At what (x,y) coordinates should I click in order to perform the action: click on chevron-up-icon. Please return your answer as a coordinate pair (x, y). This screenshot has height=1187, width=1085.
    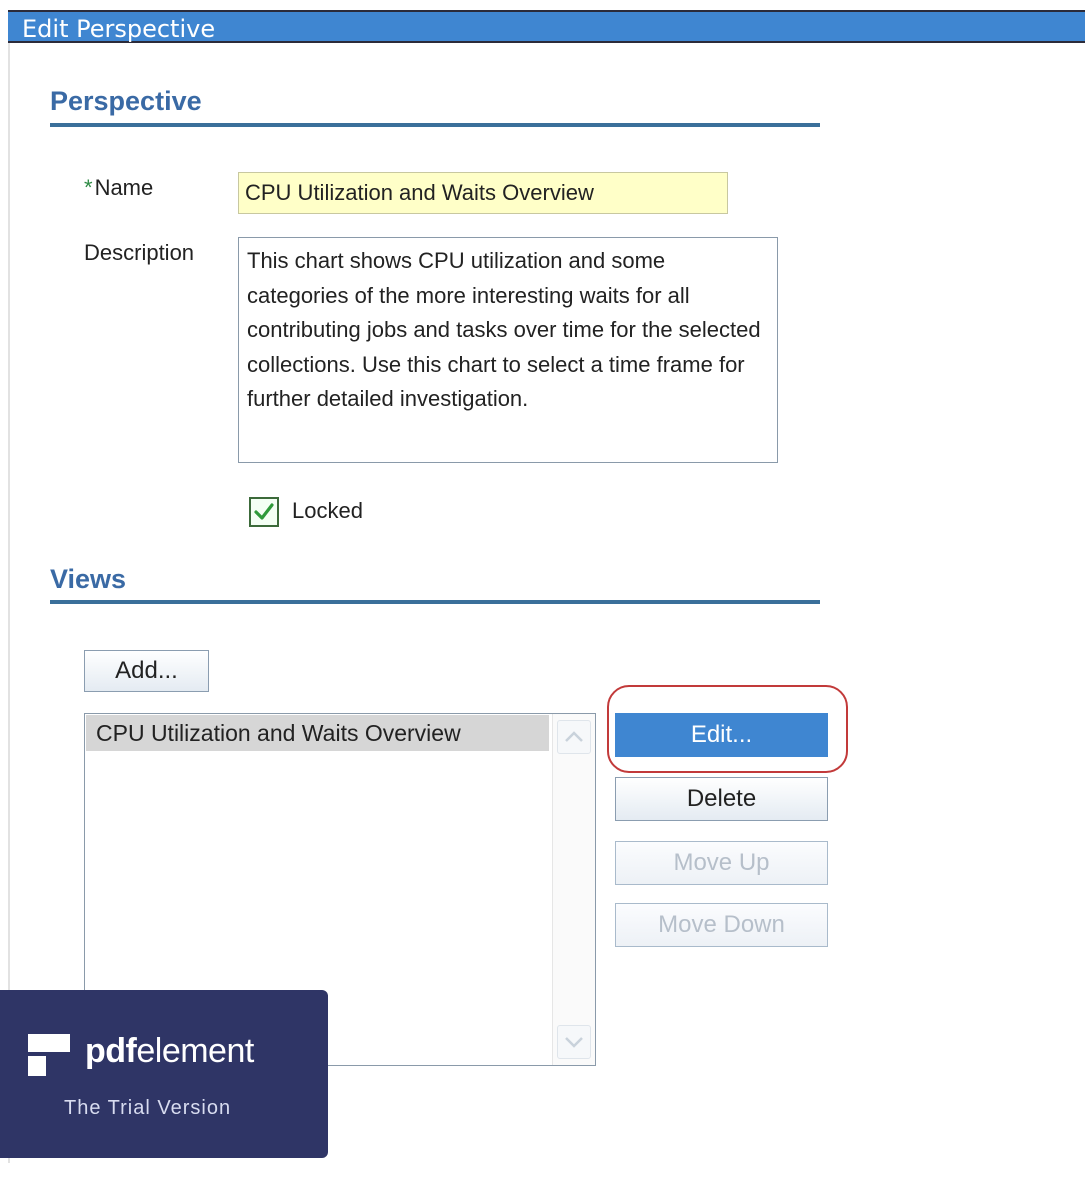
    Looking at the image, I should click on (574, 736).